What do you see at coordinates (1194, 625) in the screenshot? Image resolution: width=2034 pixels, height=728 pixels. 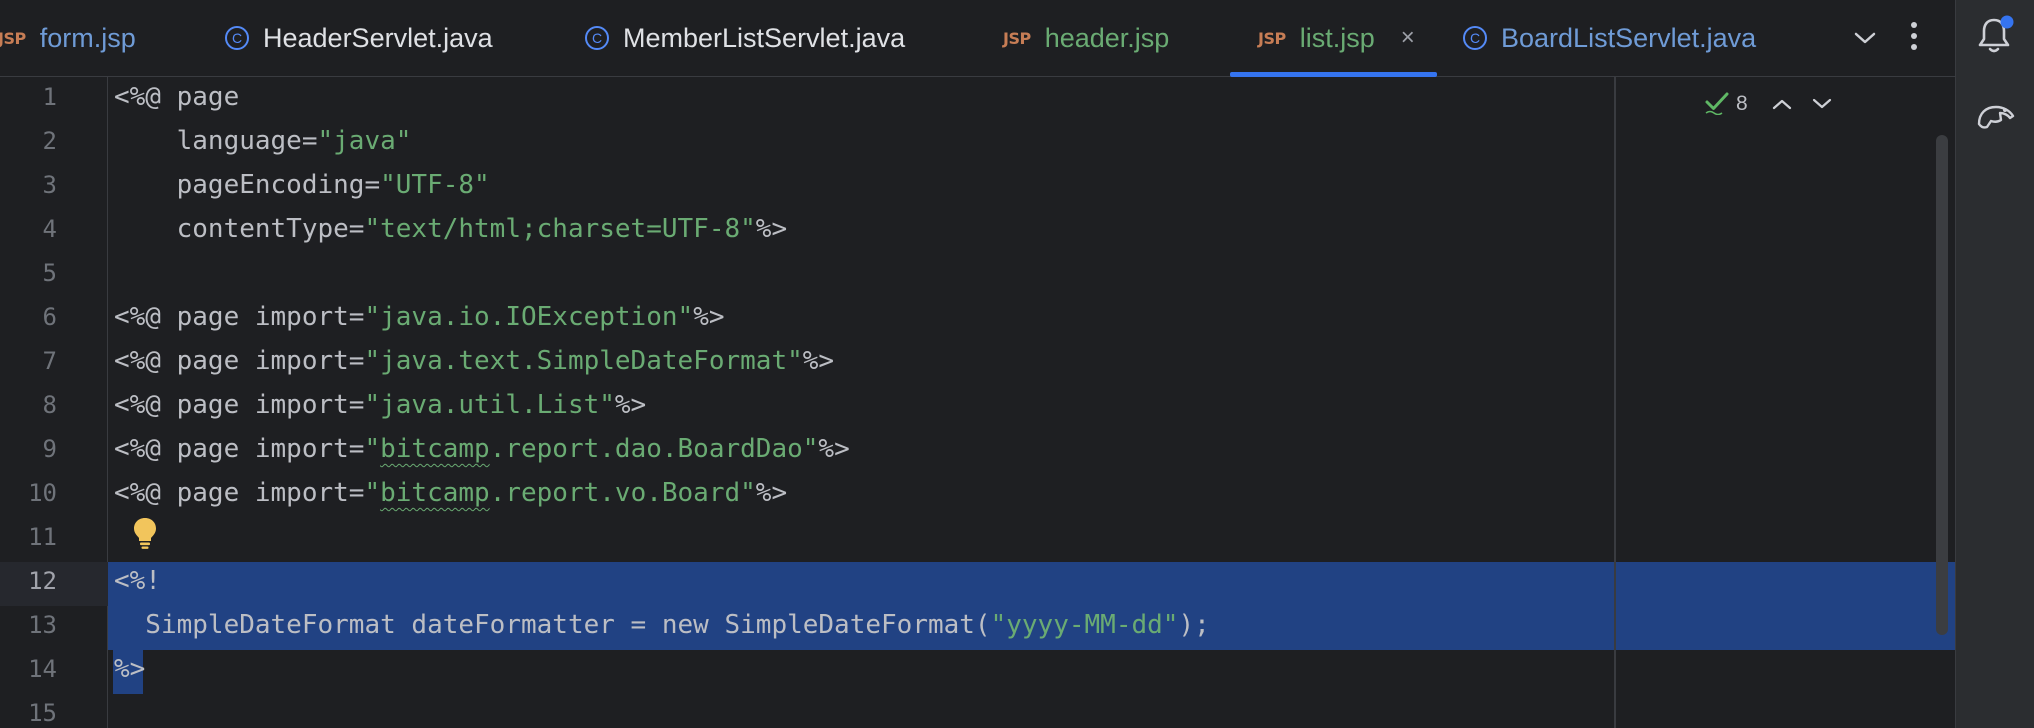 I see `code-token: );` at bounding box center [1194, 625].